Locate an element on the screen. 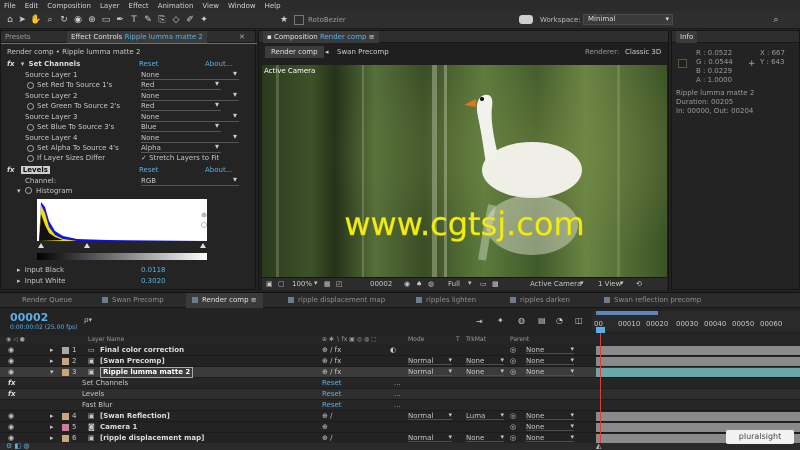 The width and height of the screenshot is (800, 450). tab-ripple-displacement-map: ripple displacement map is located at coordinates (336, 300).